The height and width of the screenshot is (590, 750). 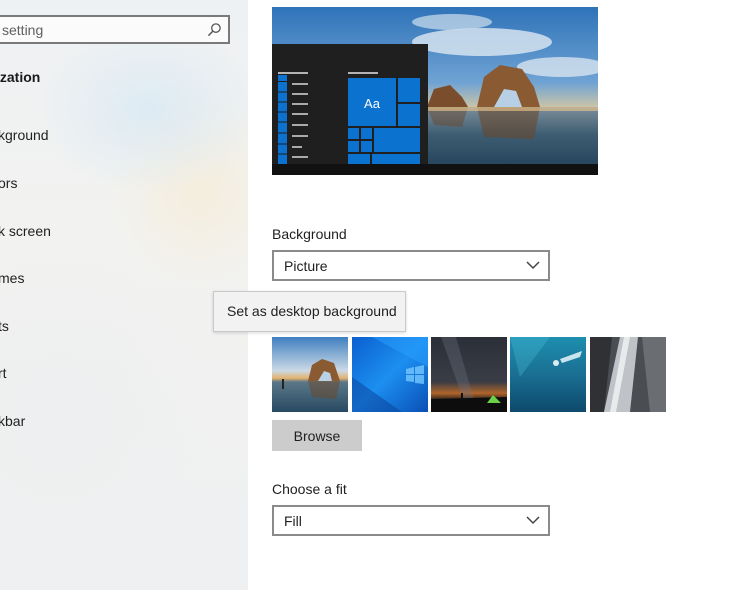 I want to click on recent-image-night-sky, so click(x=469, y=374).